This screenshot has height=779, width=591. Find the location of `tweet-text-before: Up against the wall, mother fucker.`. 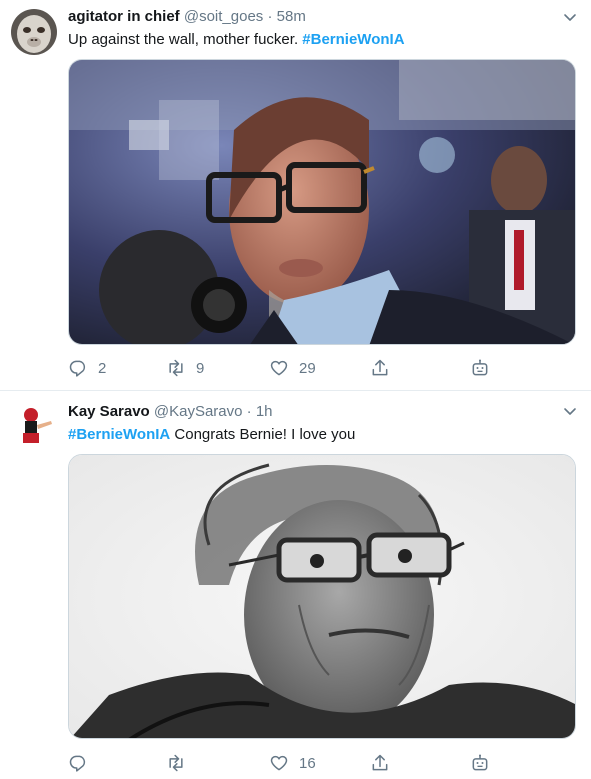

tweet-text-before: Up against the wall, mother fucker. is located at coordinates (185, 39).